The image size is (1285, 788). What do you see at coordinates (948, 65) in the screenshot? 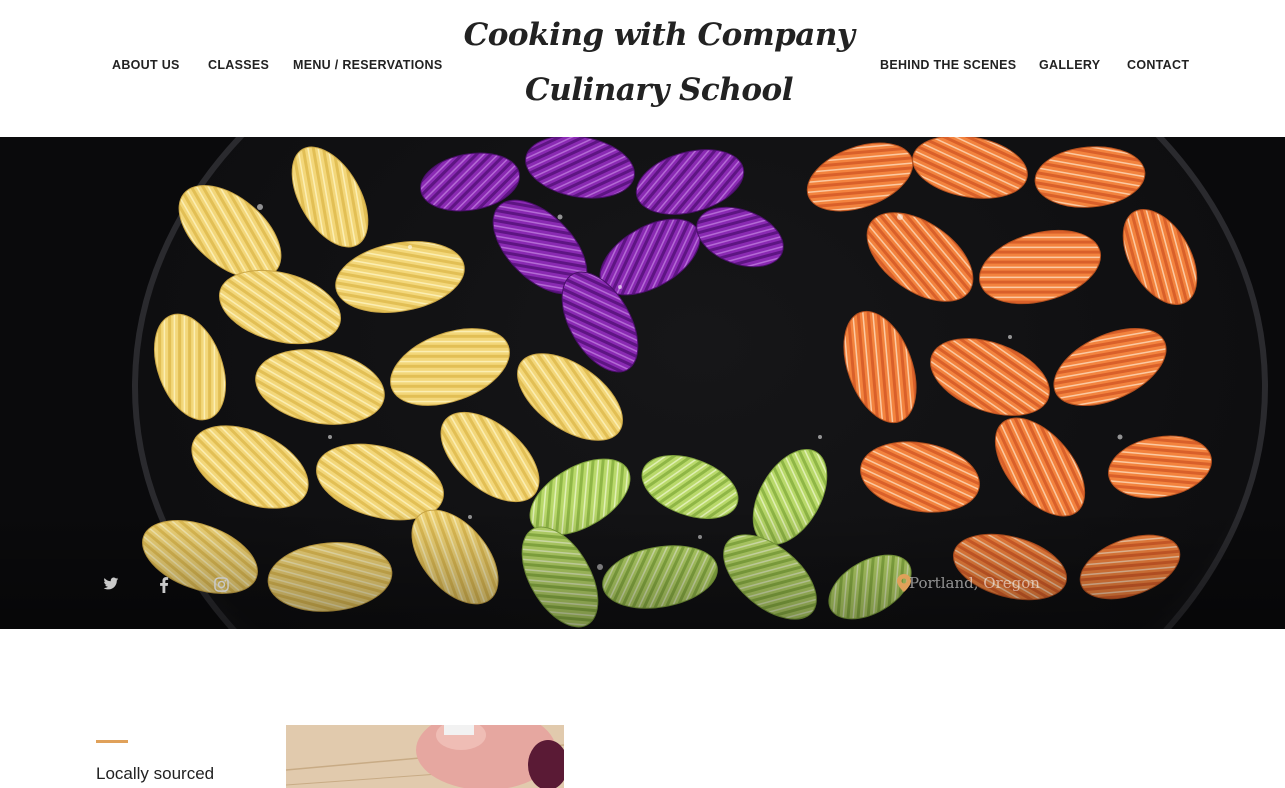
I see `nav-behind-the-scenes: BEHIND THE SCENES` at bounding box center [948, 65].